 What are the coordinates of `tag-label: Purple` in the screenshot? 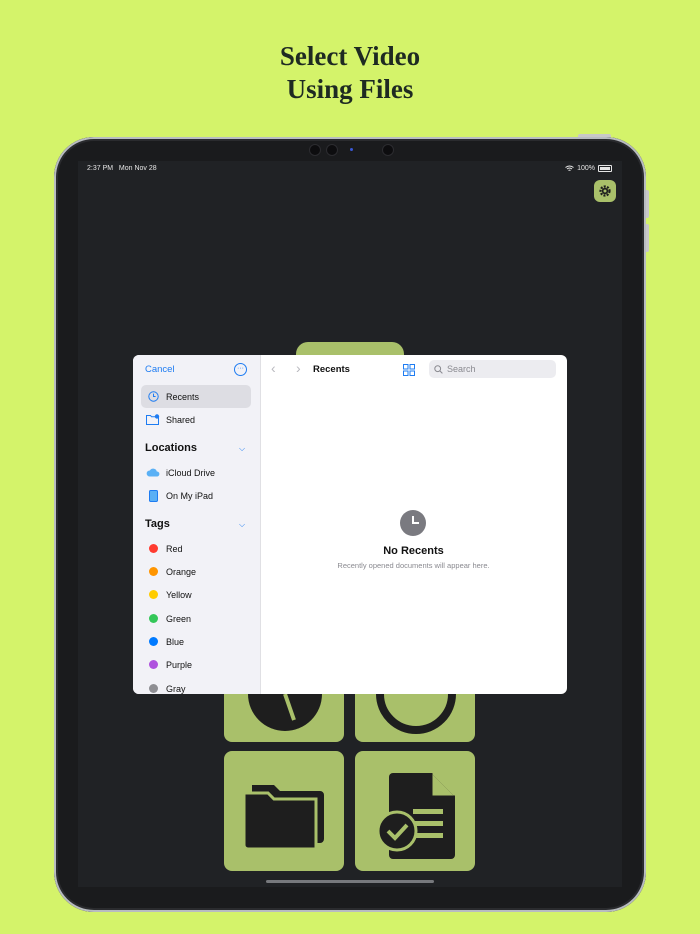 It's located at (179, 664).